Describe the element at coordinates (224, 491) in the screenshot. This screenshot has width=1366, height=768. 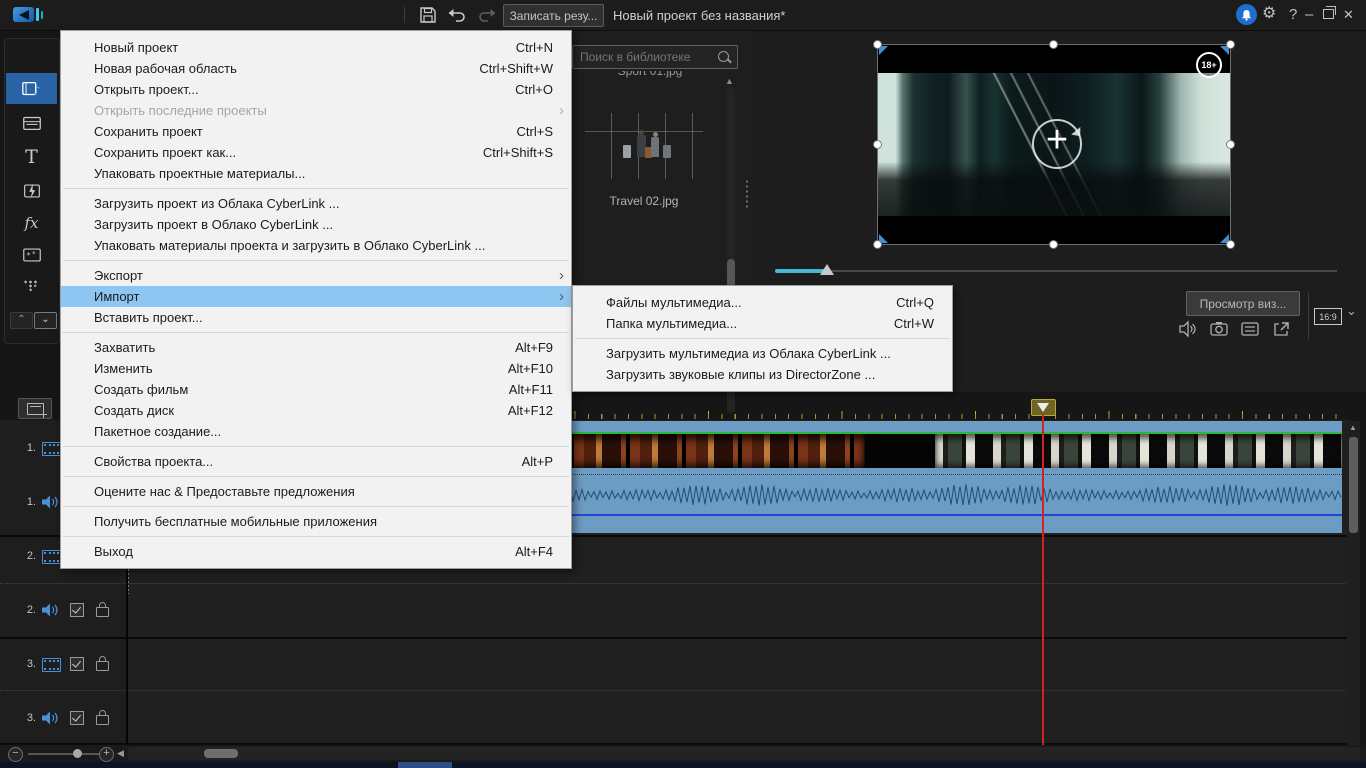
I see `menu-item-label: Оцените нас & Предоставьте предложения` at that location.